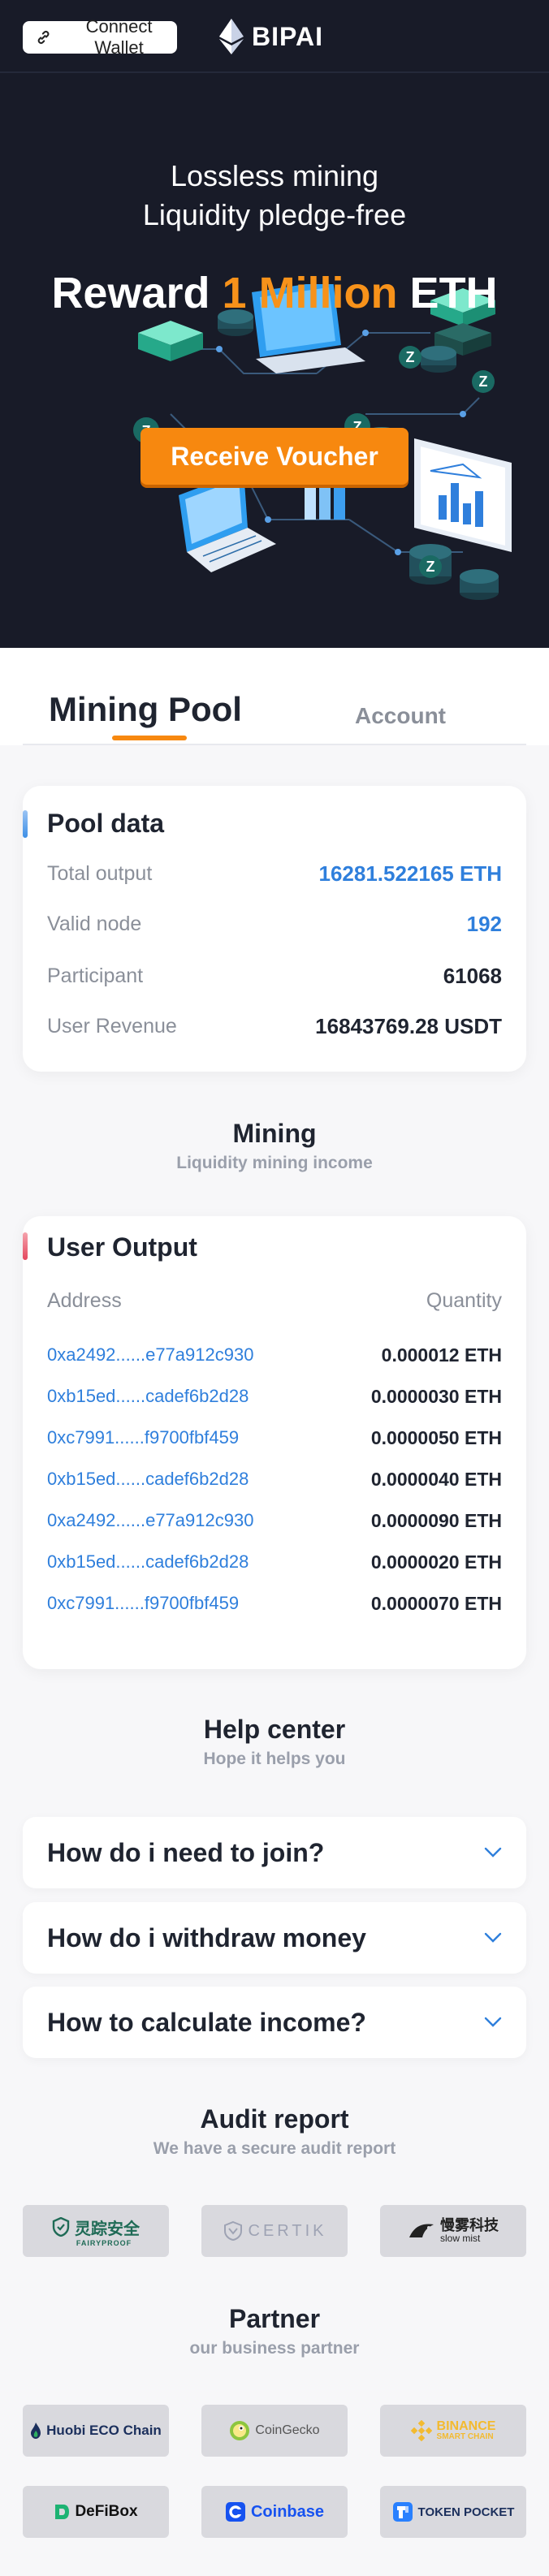 The width and height of the screenshot is (549, 2576). What do you see at coordinates (95, 975) in the screenshot?
I see `stat-label: Participant` at bounding box center [95, 975].